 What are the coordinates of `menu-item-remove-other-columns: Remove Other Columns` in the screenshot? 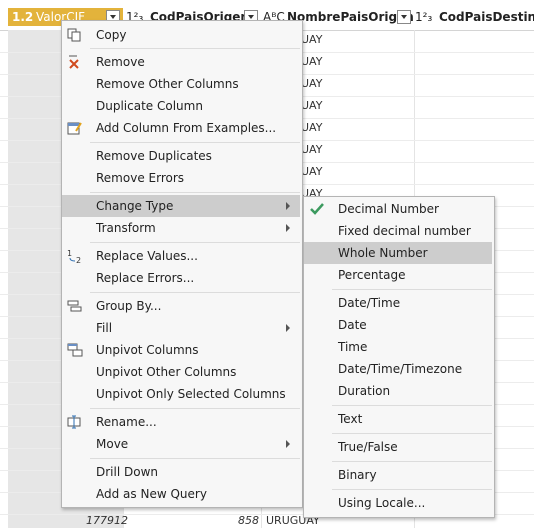 It's located at (181, 84).